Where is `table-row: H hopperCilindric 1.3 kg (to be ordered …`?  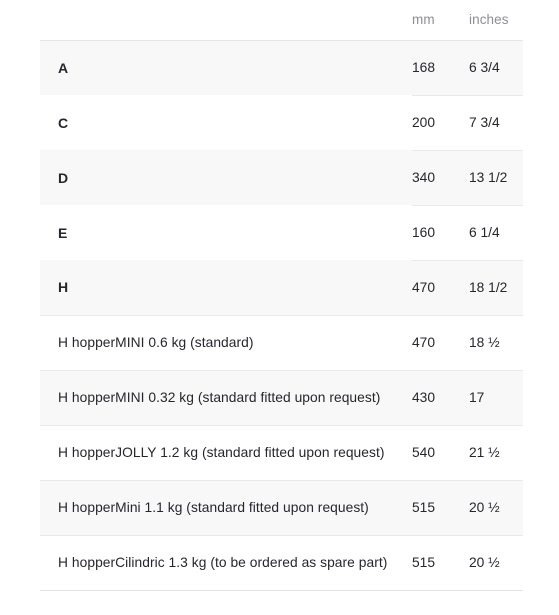
table-row: H hopperCilindric 1.3 kg (to be ordered … is located at coordinates (281, 562).